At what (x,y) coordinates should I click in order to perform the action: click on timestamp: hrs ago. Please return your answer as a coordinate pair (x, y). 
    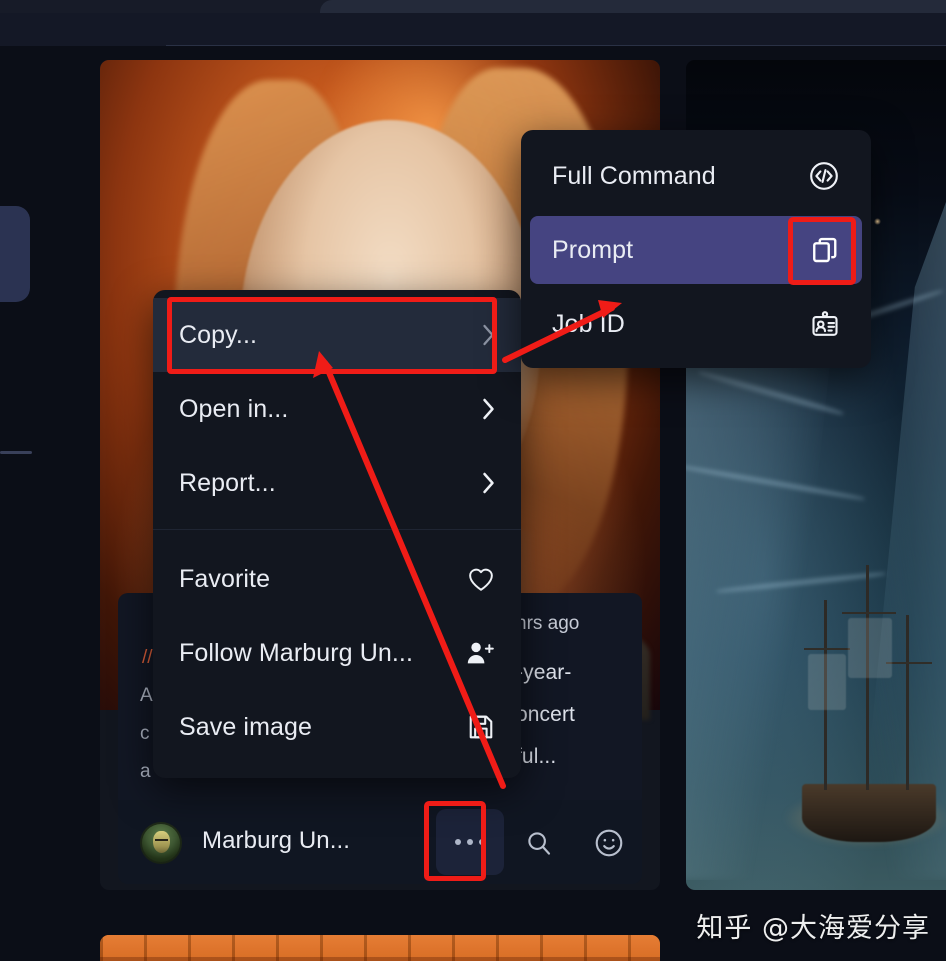
    Looking at the image, I should click on (548, 623).